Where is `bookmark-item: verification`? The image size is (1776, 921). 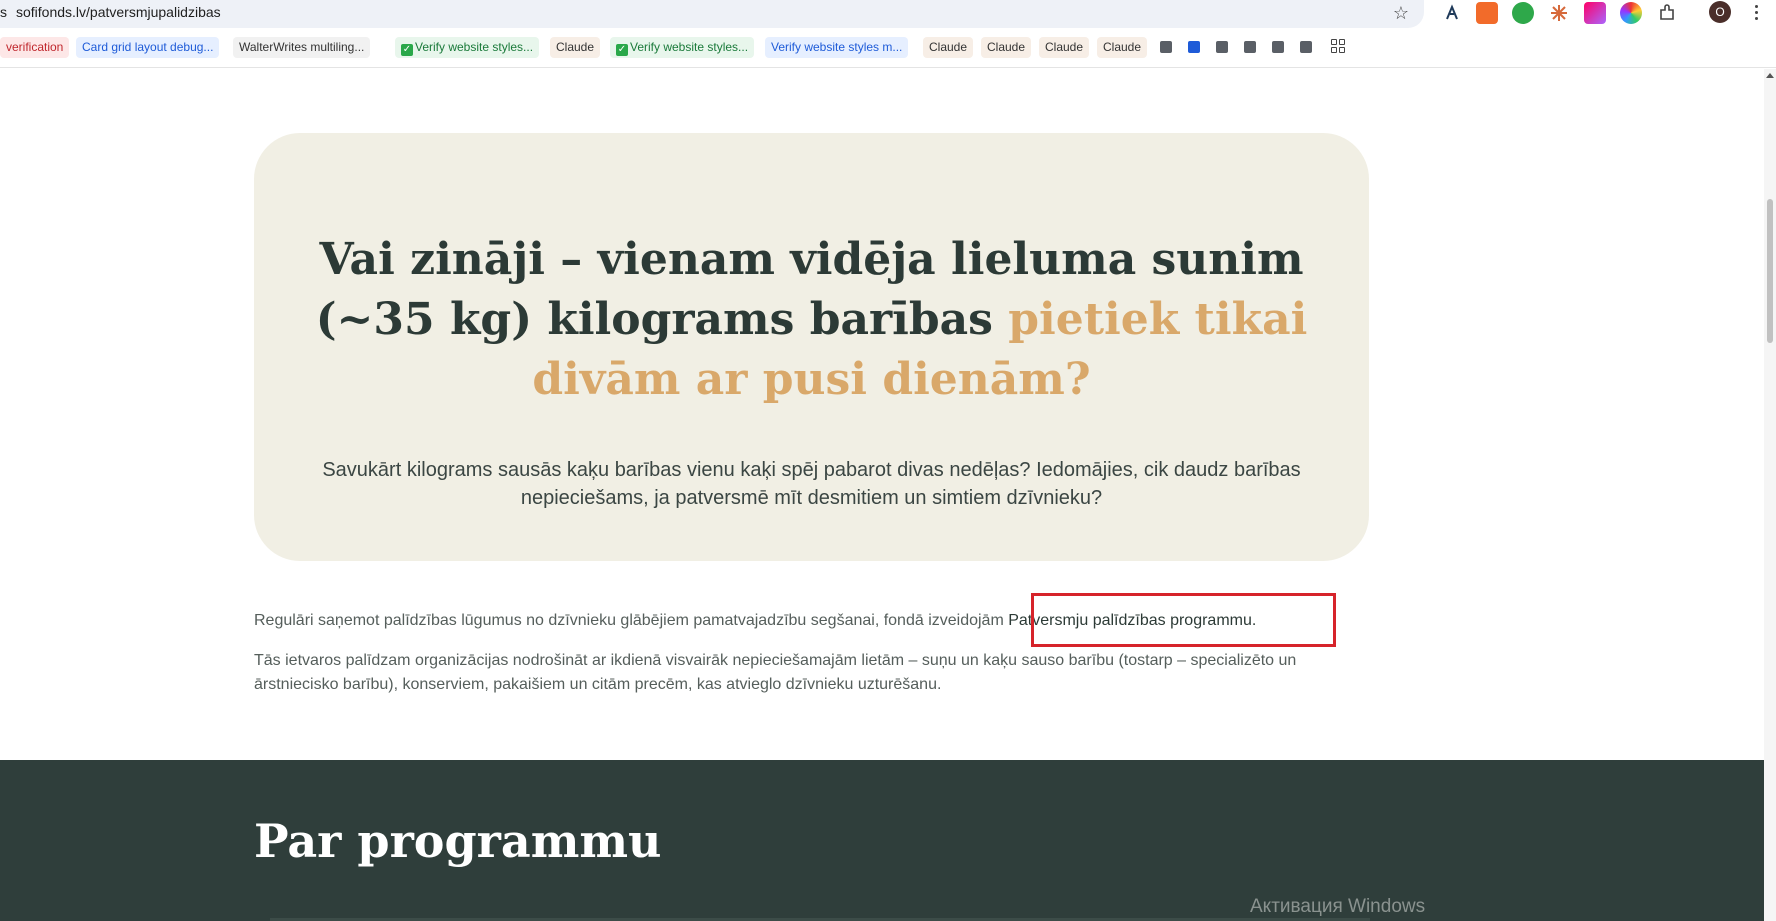 bookmark-item: verification is located at coordinates (35, 47).